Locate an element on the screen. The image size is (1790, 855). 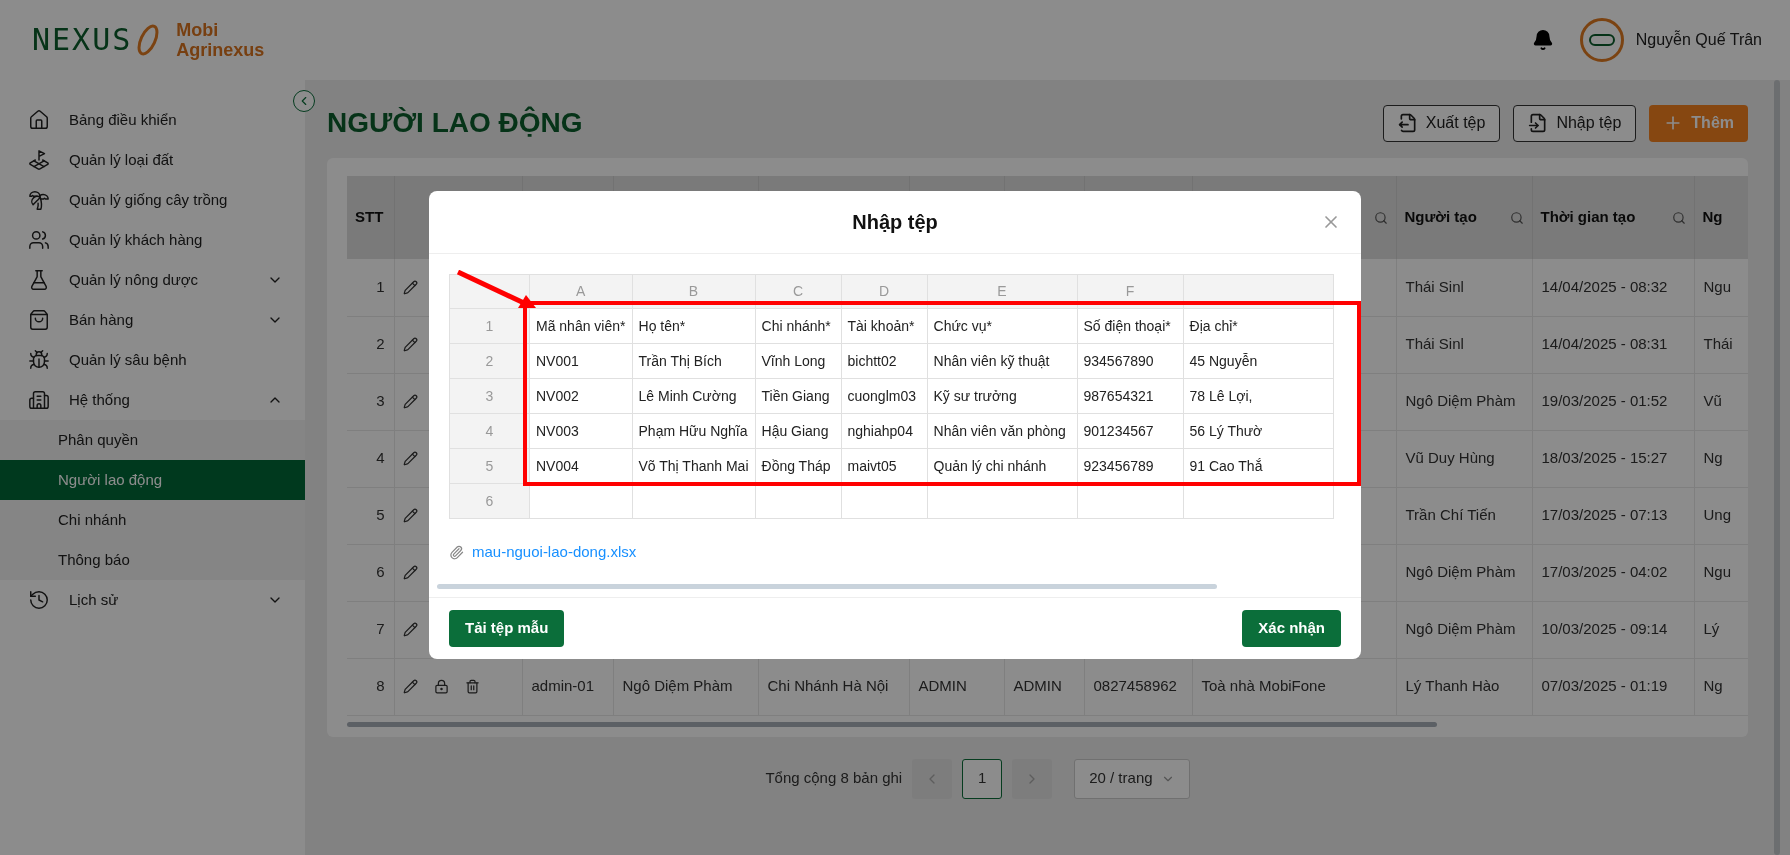
avatar is located at coordinates (1601, 40).